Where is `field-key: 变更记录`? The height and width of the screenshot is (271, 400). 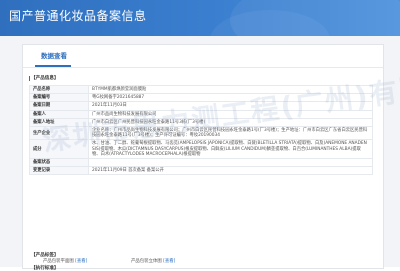
field-key: 变更记录 is located at coordinates (59, 171).